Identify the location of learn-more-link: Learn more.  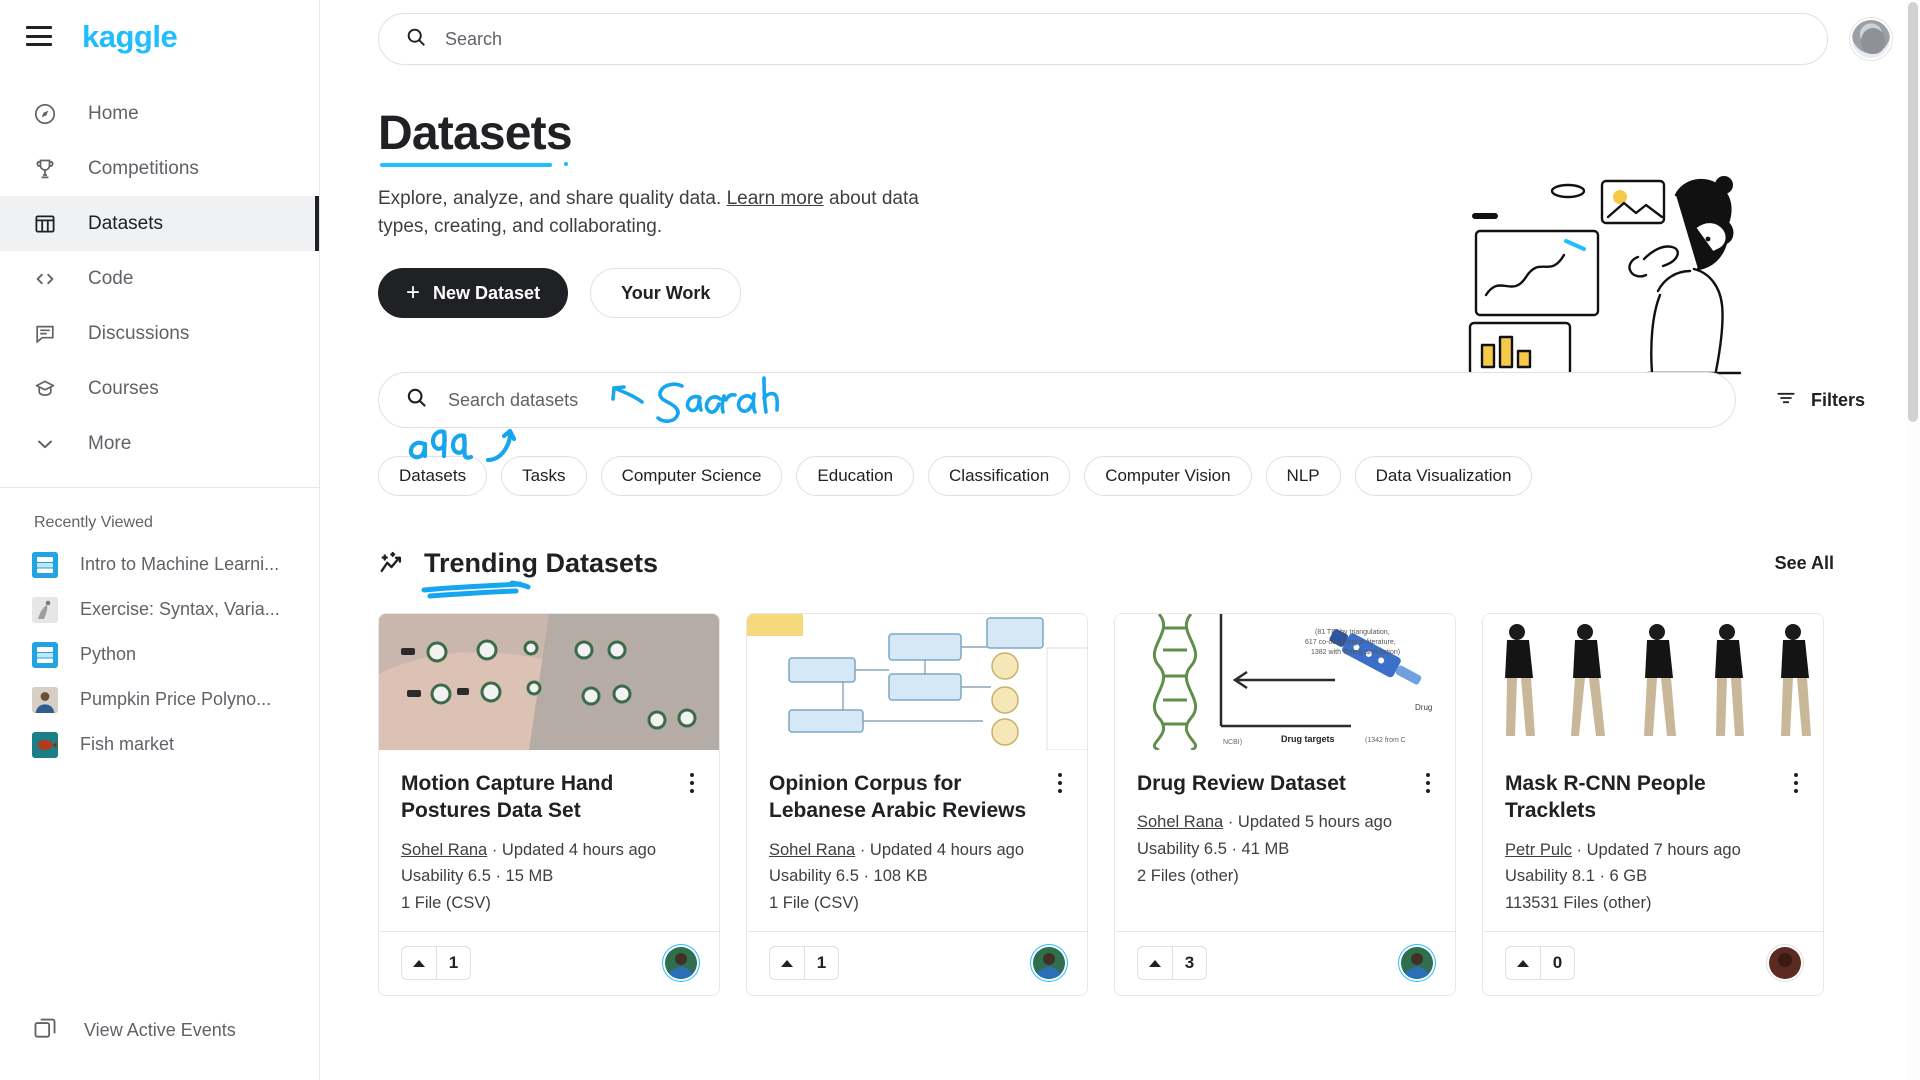
(775, 198).